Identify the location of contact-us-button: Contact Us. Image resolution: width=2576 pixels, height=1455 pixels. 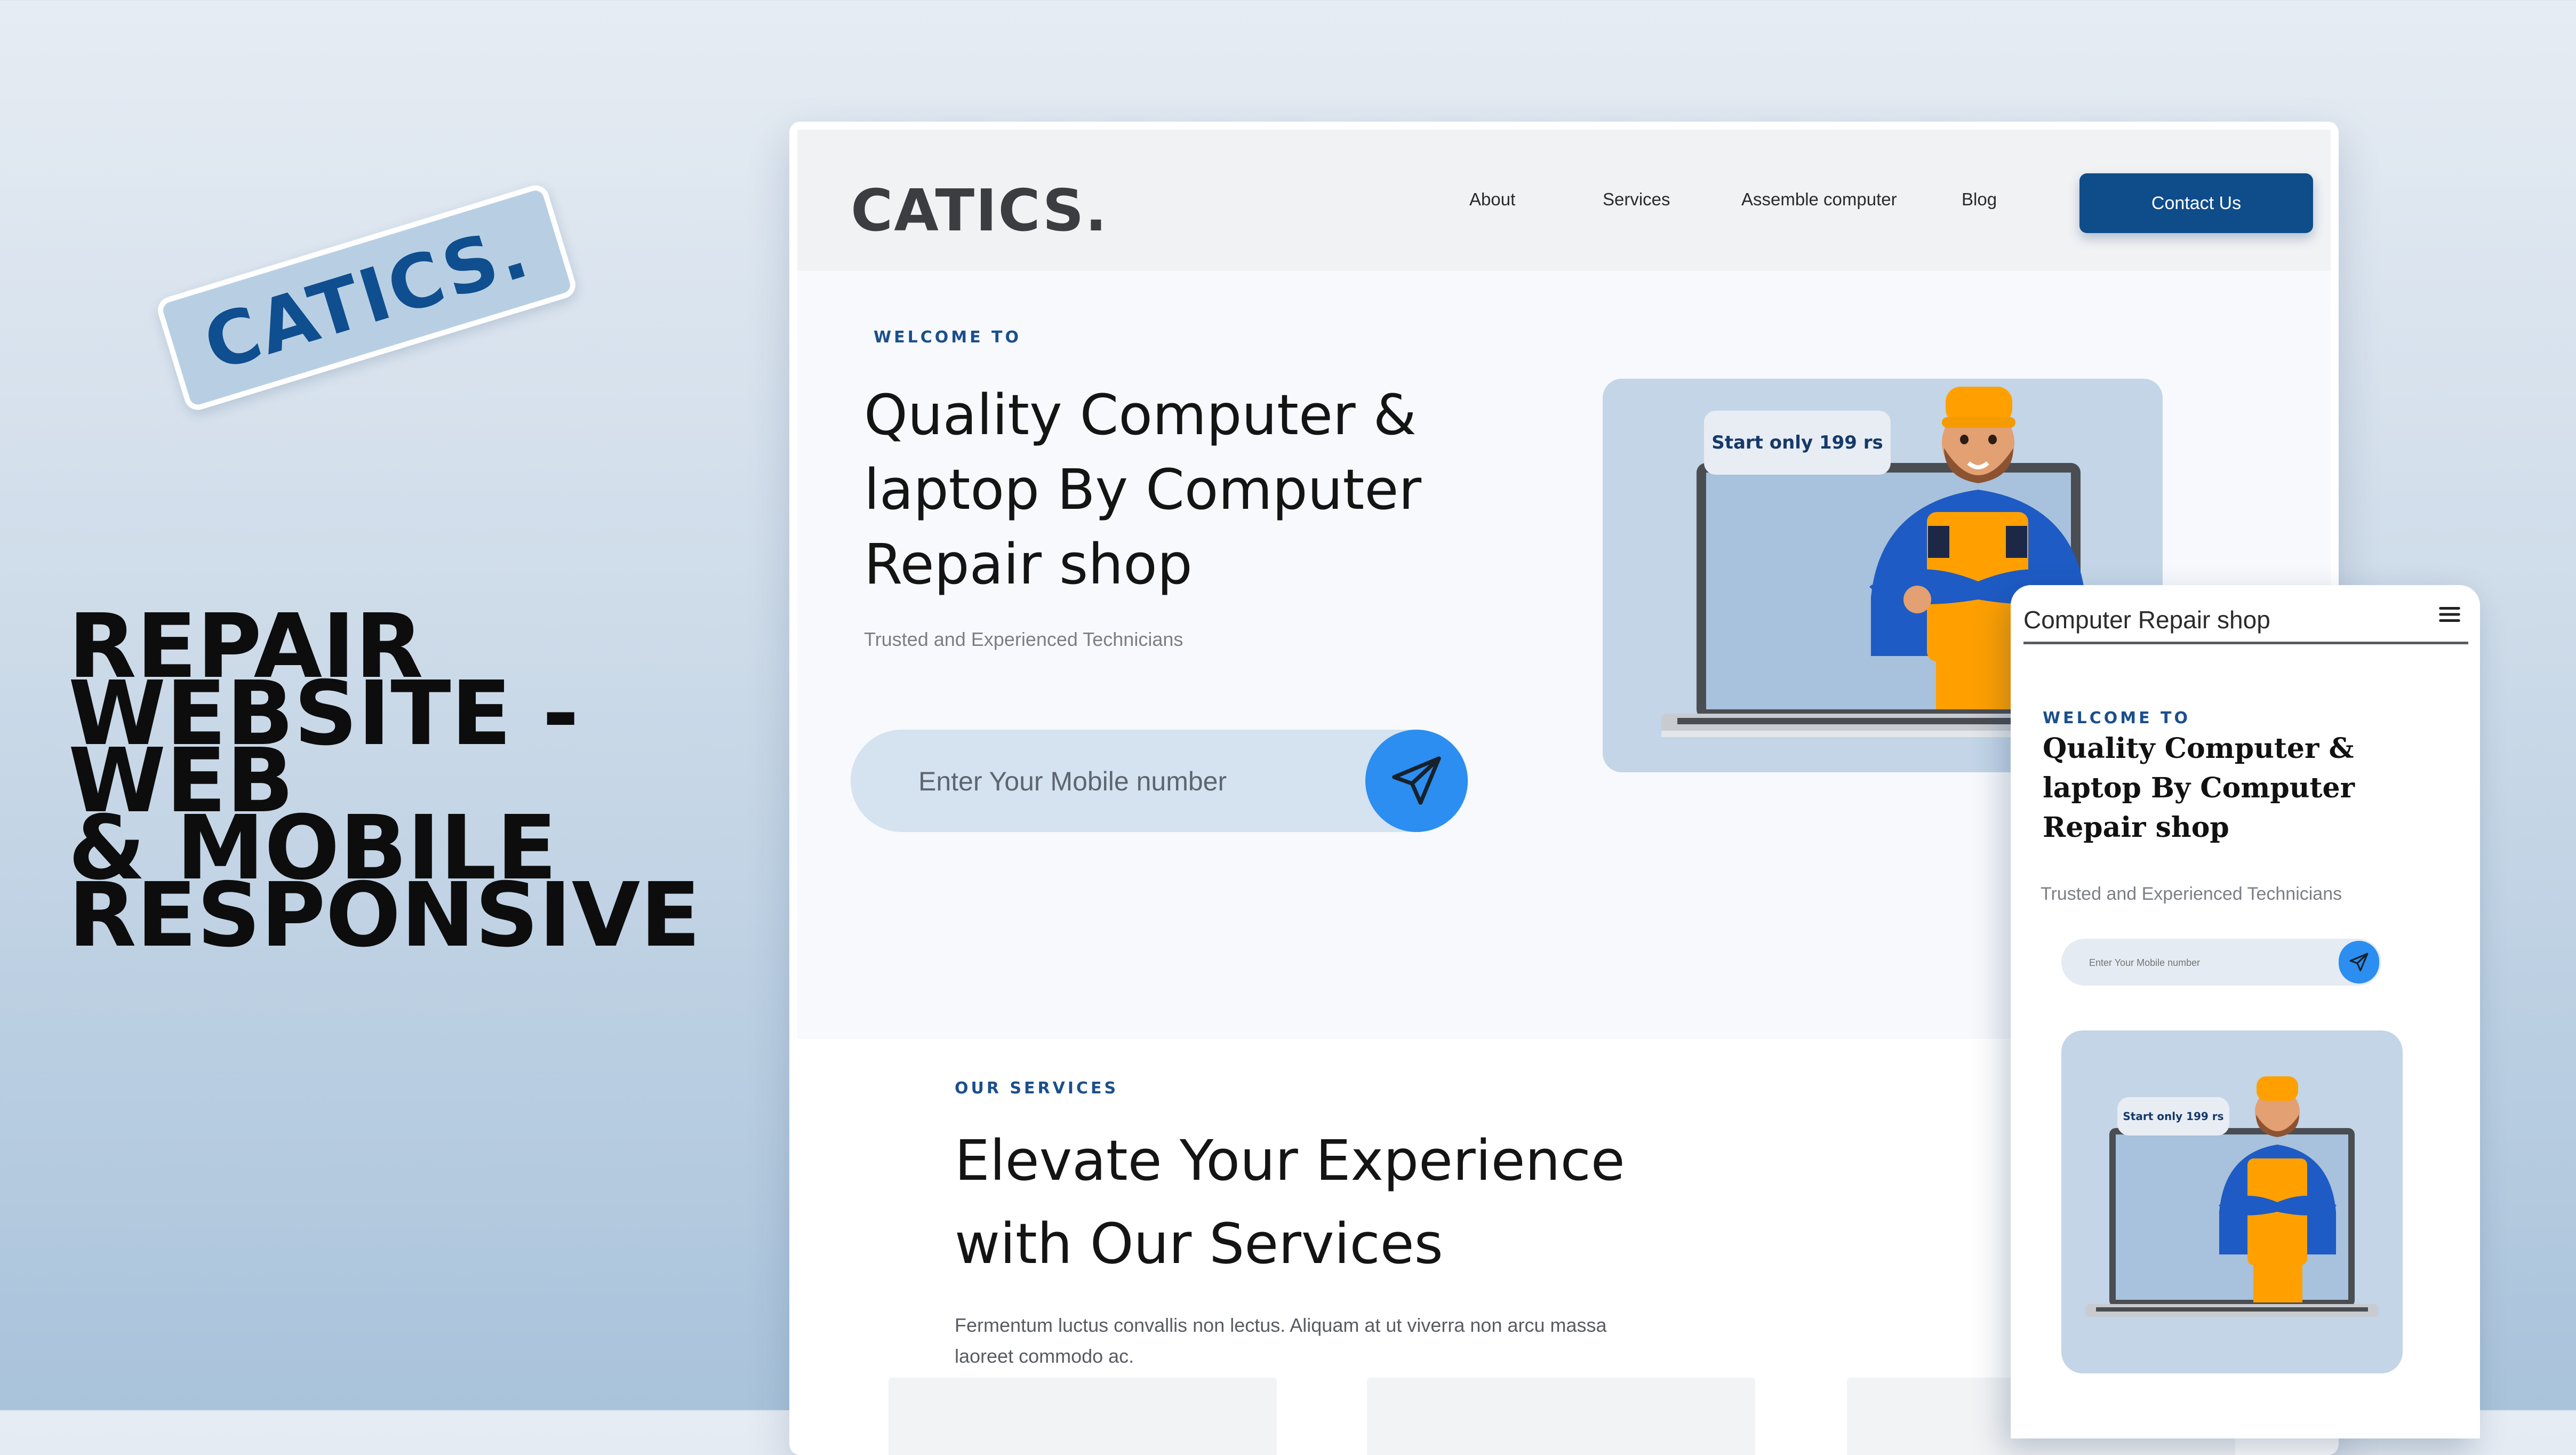
(2196, 203).